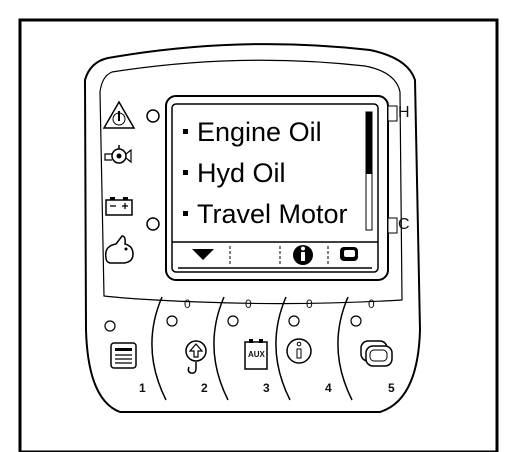 This screenshot has width=509, height=452. What do you see at coordinates (349, 254) in the screenshot?
I see `screen-toggle-icon` at bounding box center [349, 254].